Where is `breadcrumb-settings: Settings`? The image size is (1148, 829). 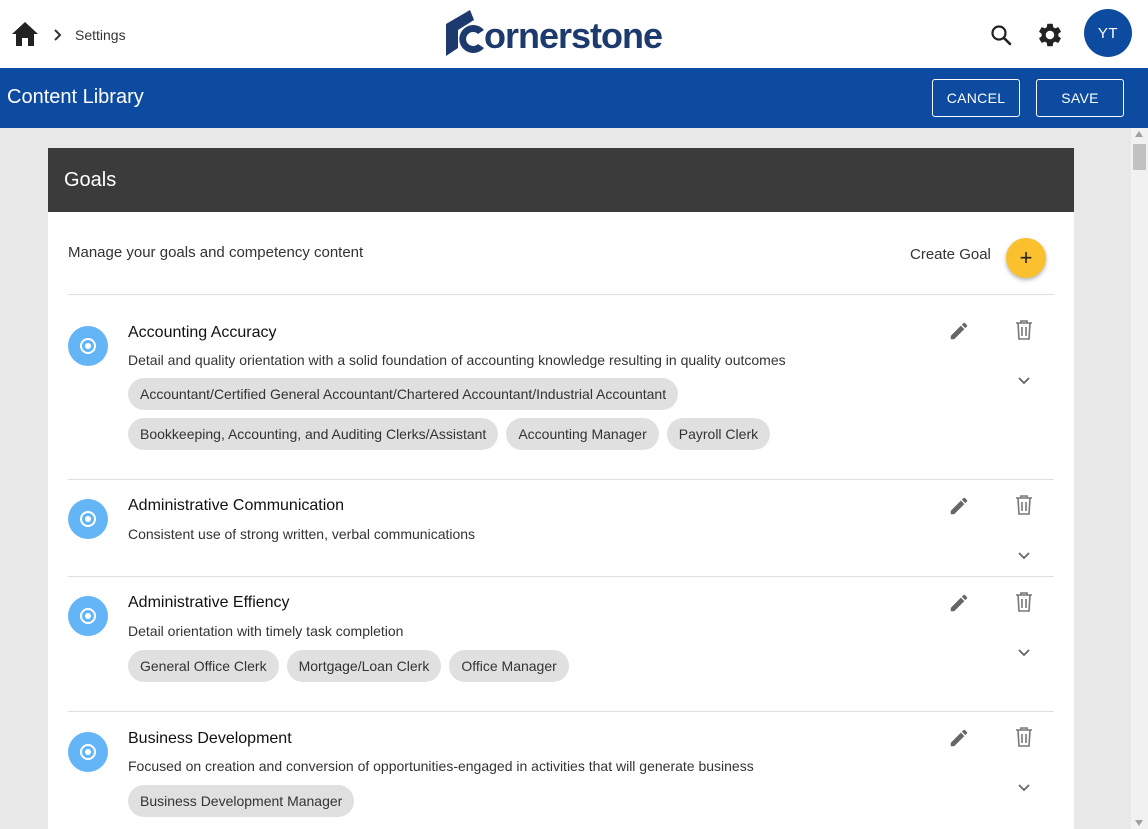
breadcrumb-settings: Settings is located at coordinates (100, 35).